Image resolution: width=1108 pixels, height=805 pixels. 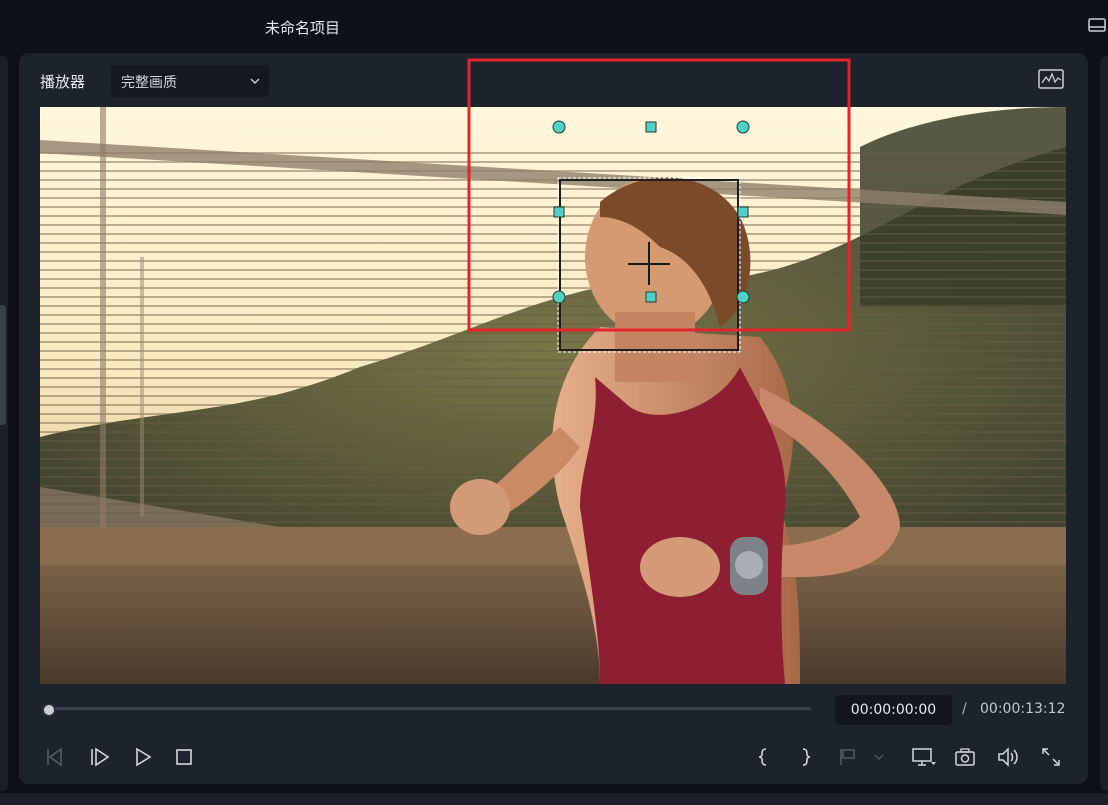 What do you see at coordinates (554, 26) in the screenshot?
I see `title-bar: 未命名项目` at bounding box center [554, 26].